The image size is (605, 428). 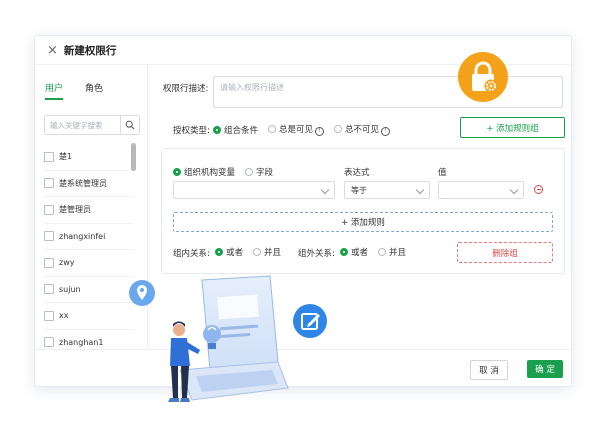 What do you see at coordinates (191, 254) in the screenshot?
I see `inner-relation-label: 组内关系:` at bounding box center [191, 254].